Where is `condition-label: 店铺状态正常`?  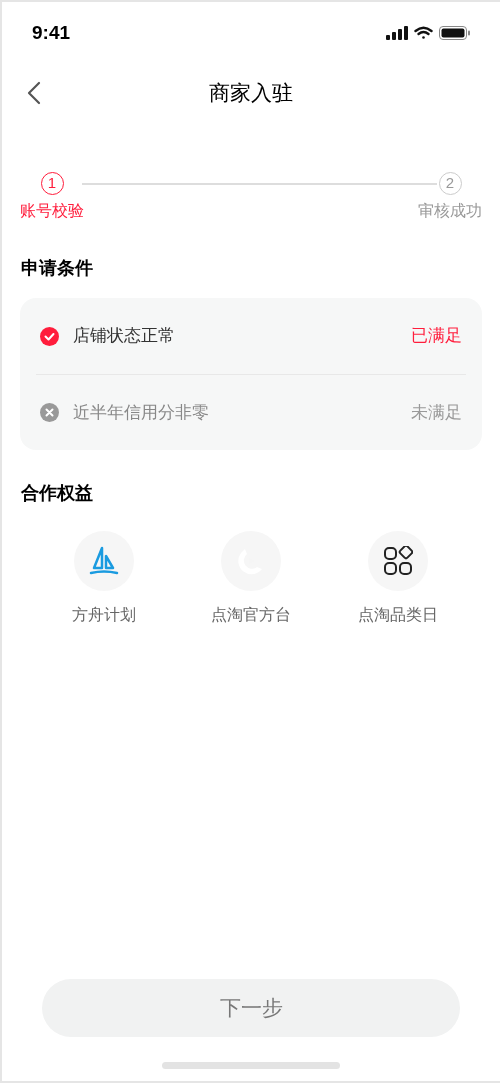 condition-label: 店铺状态正常 is located at coordinates (124, 336).